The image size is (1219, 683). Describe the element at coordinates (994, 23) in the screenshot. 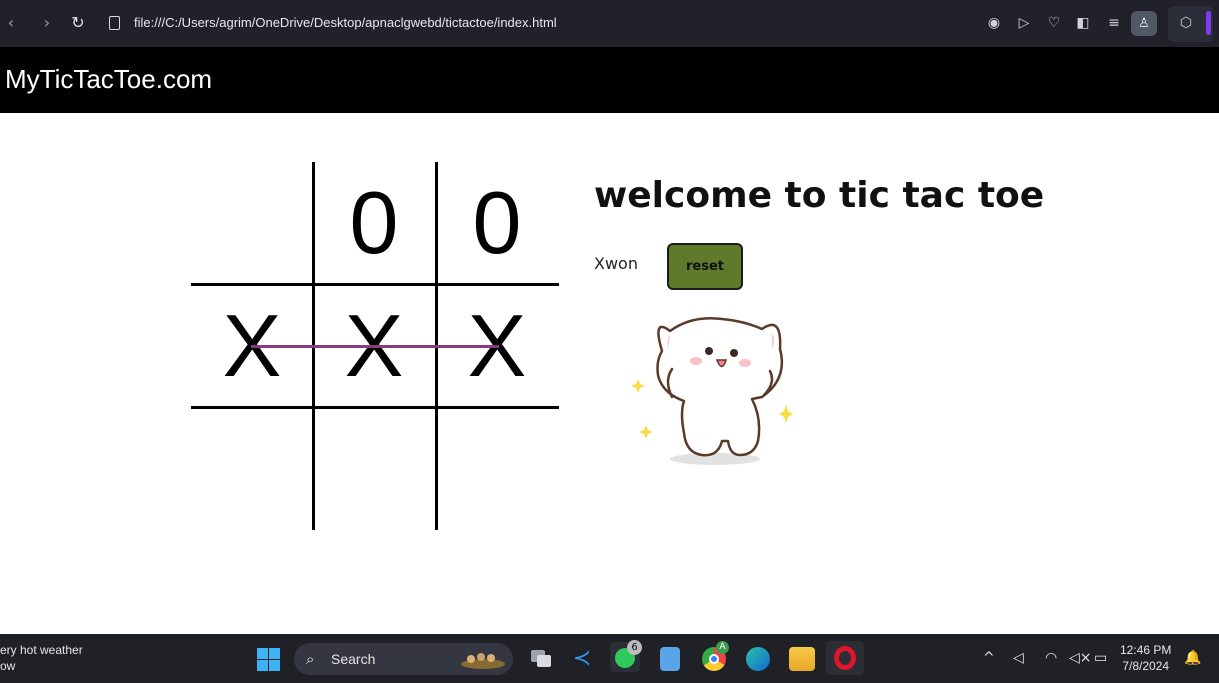

I see `camera-icon: ◉` at that location.